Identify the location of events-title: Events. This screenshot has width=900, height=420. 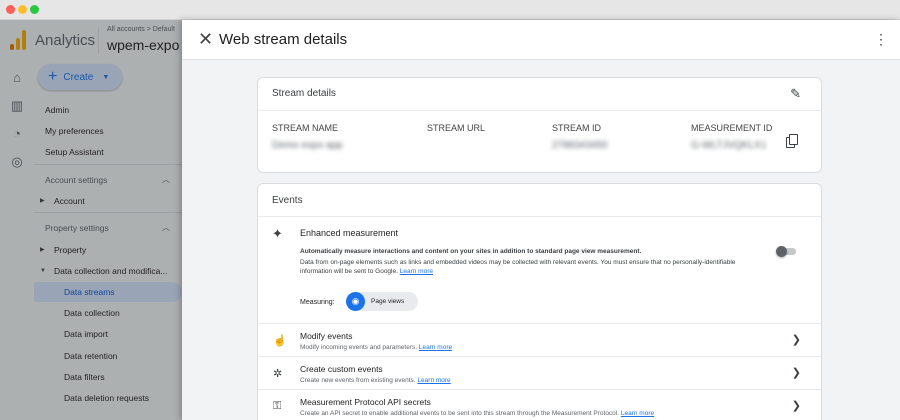
(287, 200).